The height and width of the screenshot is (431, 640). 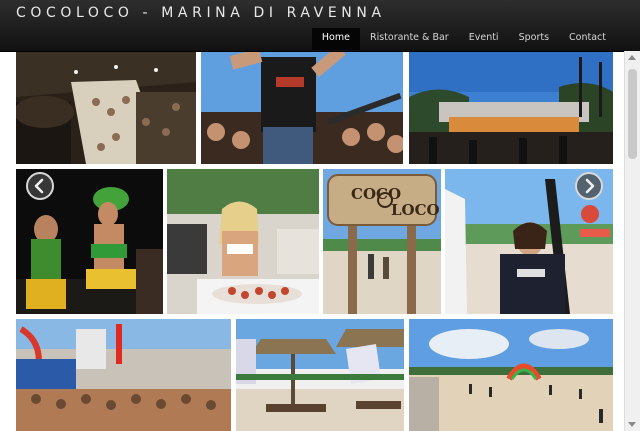 What do you see at coordinates (302, 108) in the screenshot?
I see `photo-party-dancer` at bounding box center [302, 108].